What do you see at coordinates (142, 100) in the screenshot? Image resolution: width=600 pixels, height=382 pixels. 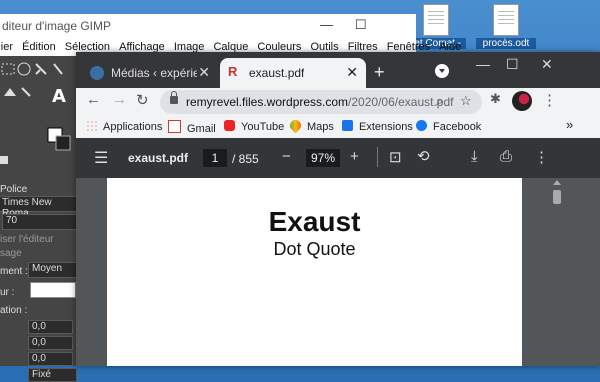 I see `reload-icon: ↻` at bounding box center [142, 100].